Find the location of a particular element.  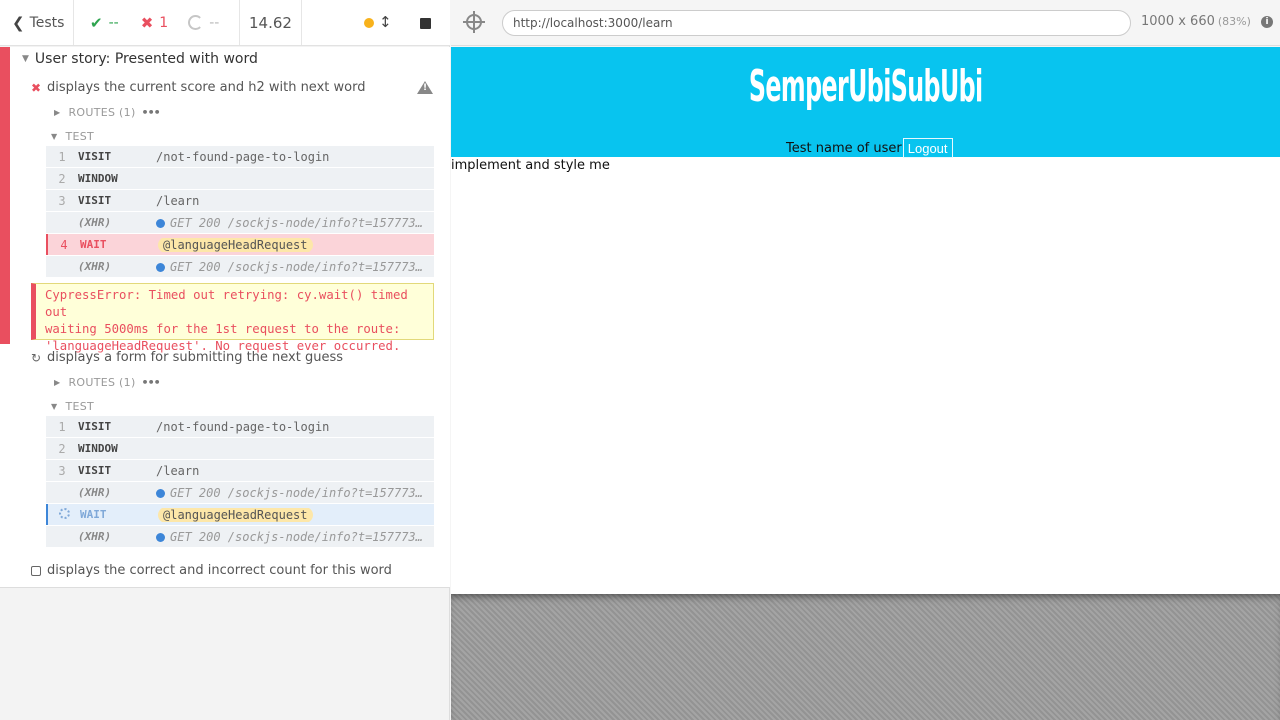

running-indicator-icon is located at coordinates (369, 23).